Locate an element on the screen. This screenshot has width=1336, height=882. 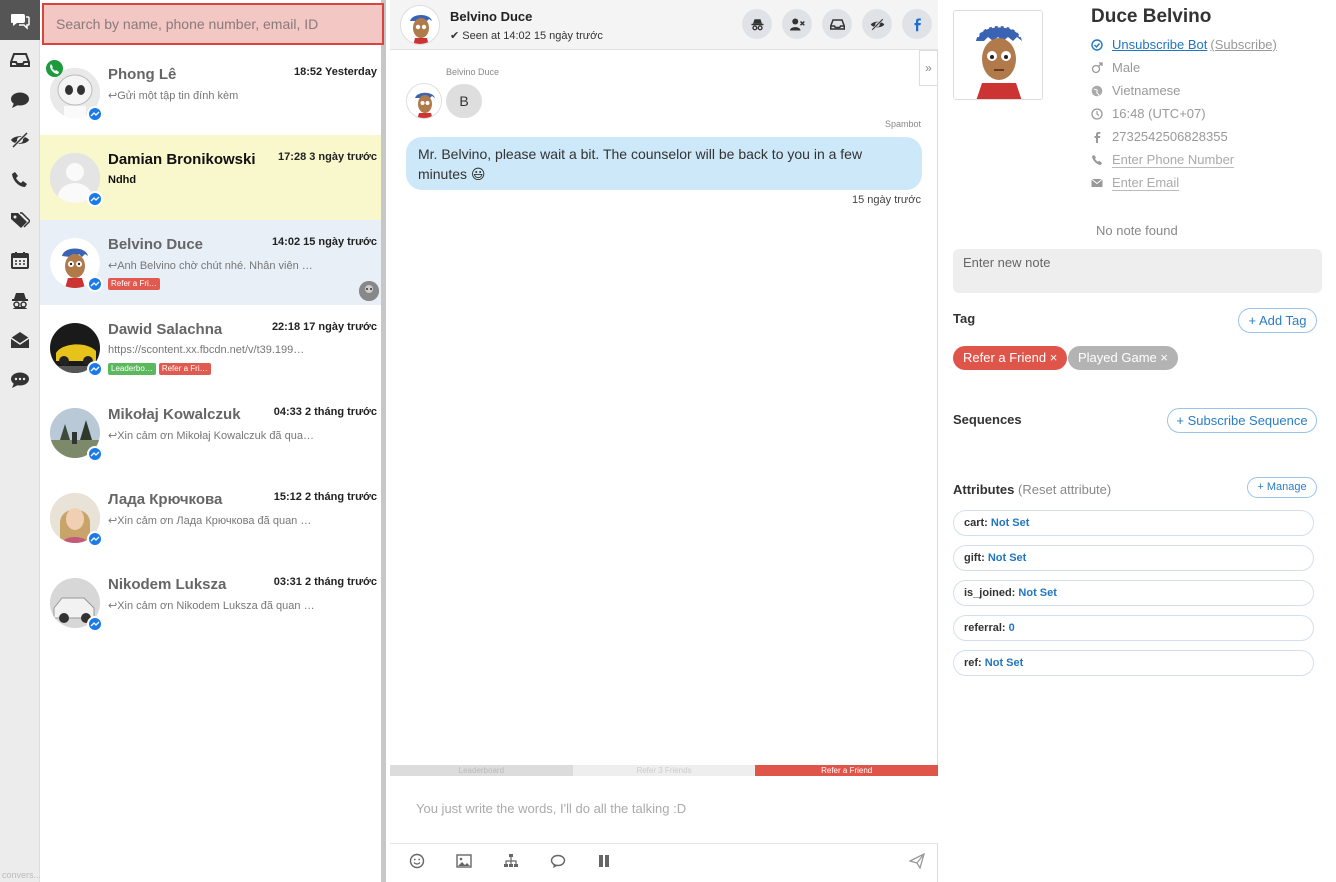
subscription-row: Unsubscribe Bot (Subscribe) is located at coordinates (1184, 44).